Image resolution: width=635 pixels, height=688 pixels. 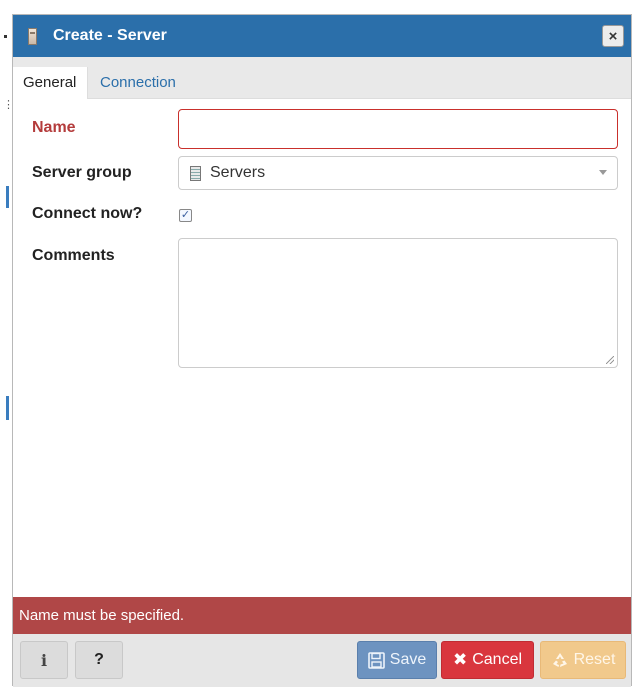 I want to click on tab-general: General, so click(x=50, y=83).